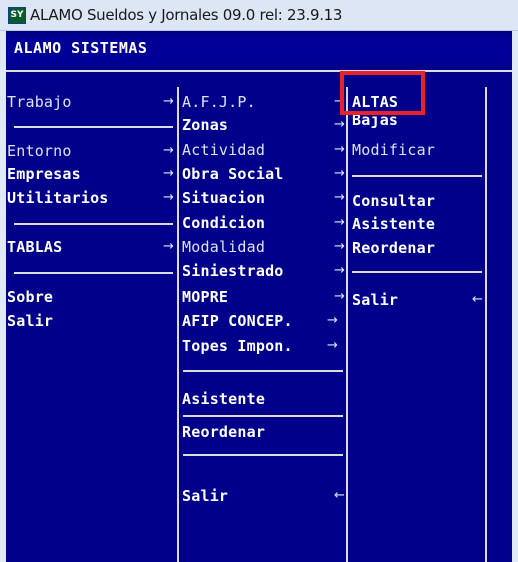  I want to click on app-icon: SY, so click(17, 15).